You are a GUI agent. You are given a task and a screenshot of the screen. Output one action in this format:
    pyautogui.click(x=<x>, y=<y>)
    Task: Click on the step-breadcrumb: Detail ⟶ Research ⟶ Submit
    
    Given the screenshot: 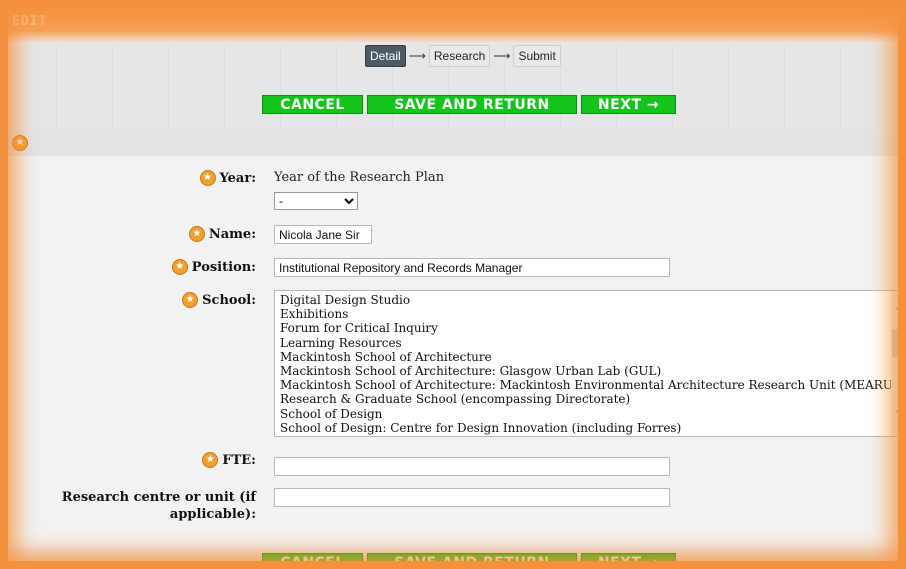 What is the action you would take?
    pyautogui.click(x=463, y=56)
    